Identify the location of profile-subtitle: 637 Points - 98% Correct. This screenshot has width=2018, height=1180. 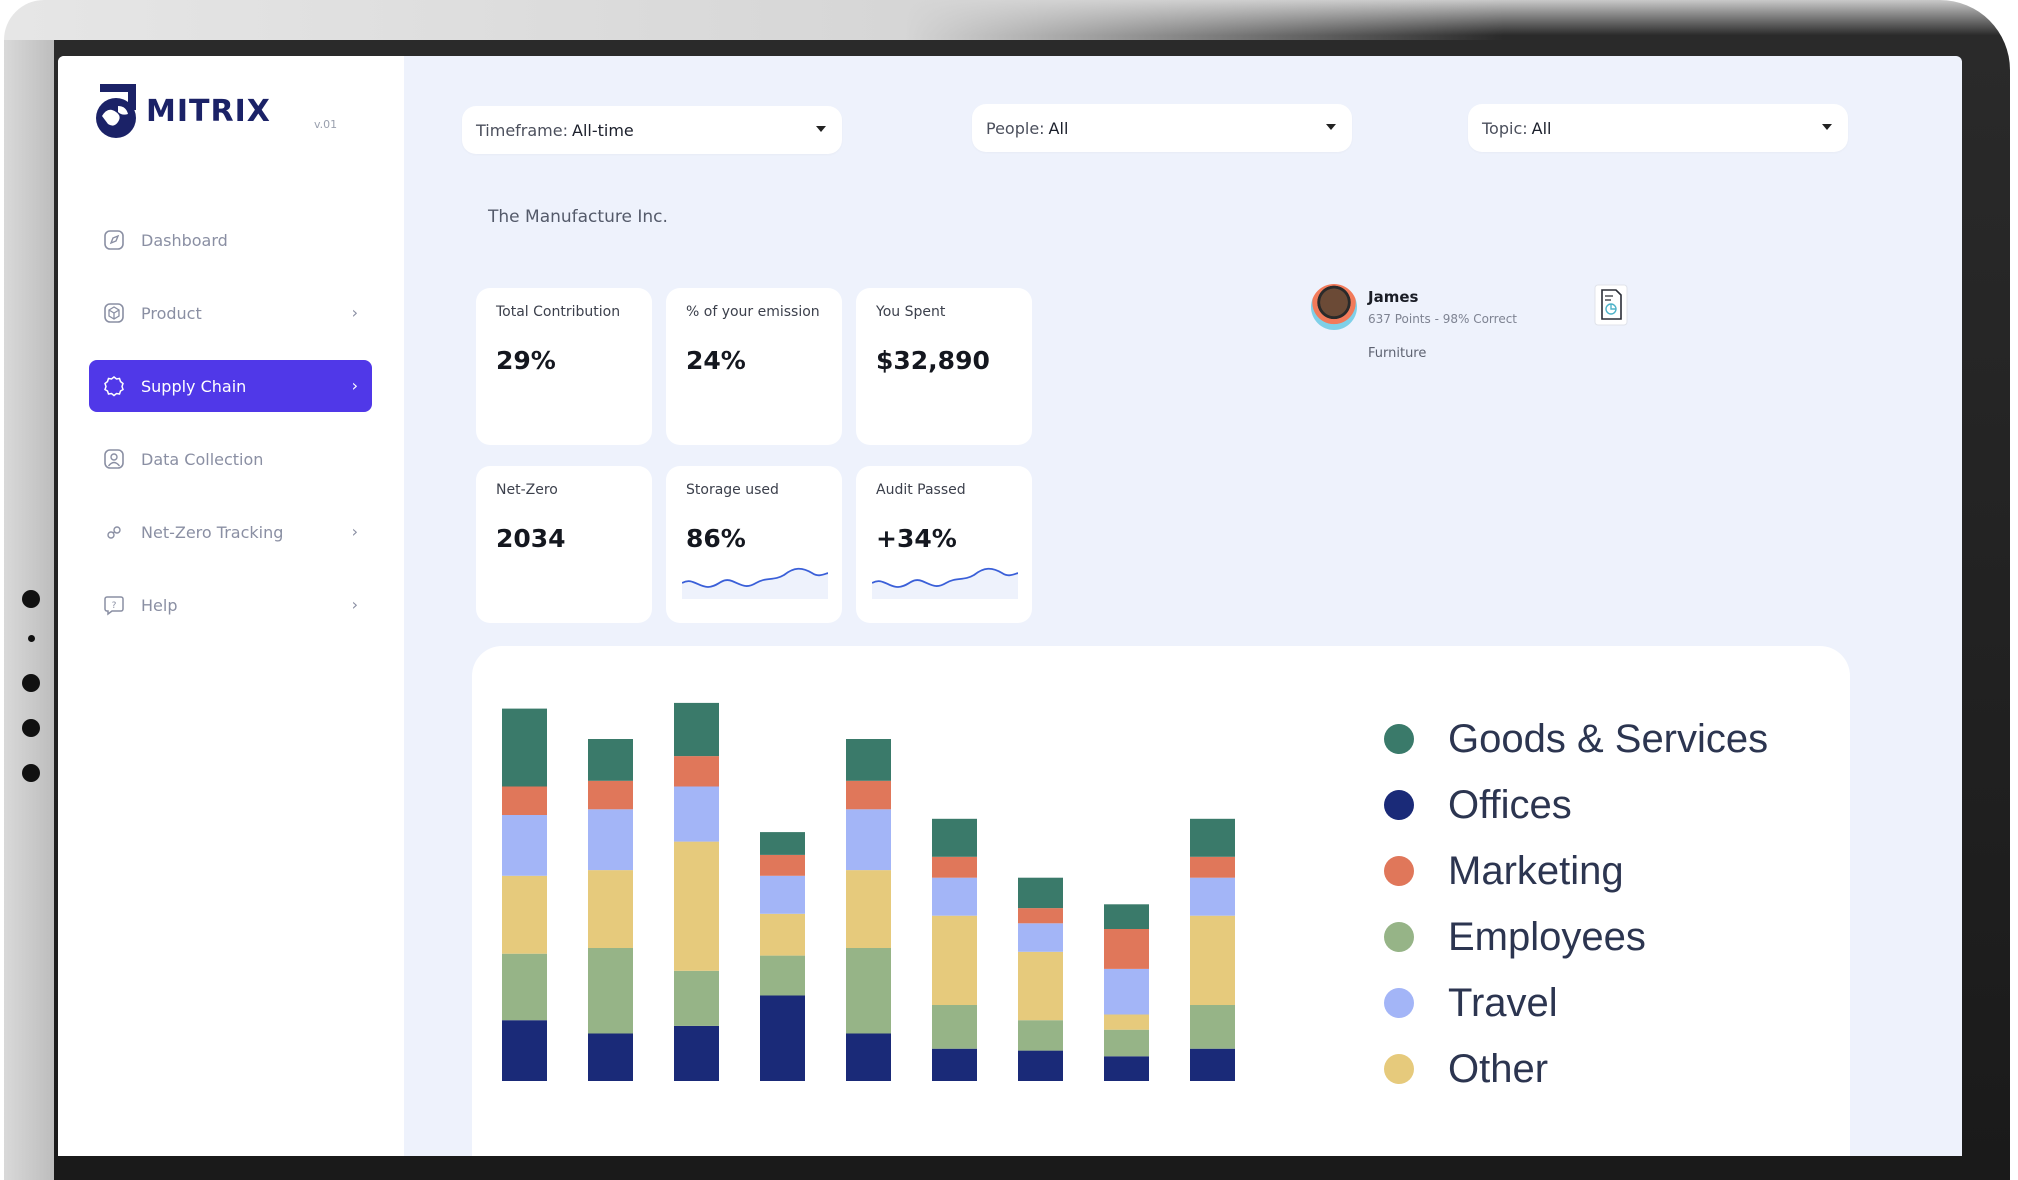
(1443, 319).